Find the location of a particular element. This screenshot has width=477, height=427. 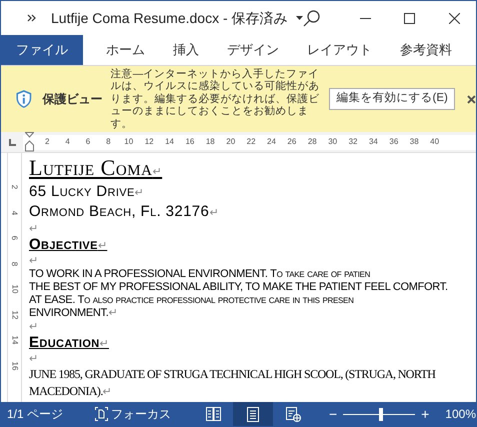

ruler-number: 34 is located at coordinates (373, 142).